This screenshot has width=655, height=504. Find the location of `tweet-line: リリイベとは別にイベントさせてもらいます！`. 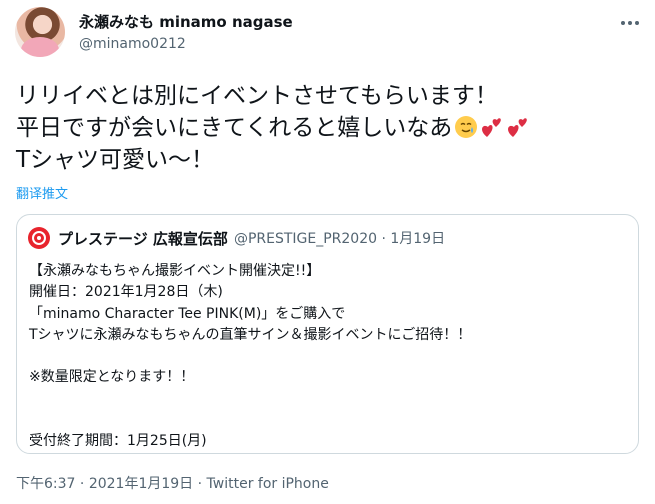

tweet-line: リリイベとは別にイベントさせてもらいます！ is located at coordinates (257, 96).